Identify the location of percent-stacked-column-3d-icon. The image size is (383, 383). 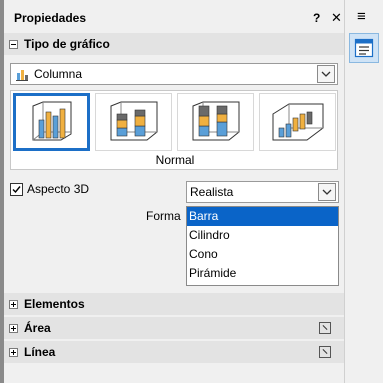
(215, 121).